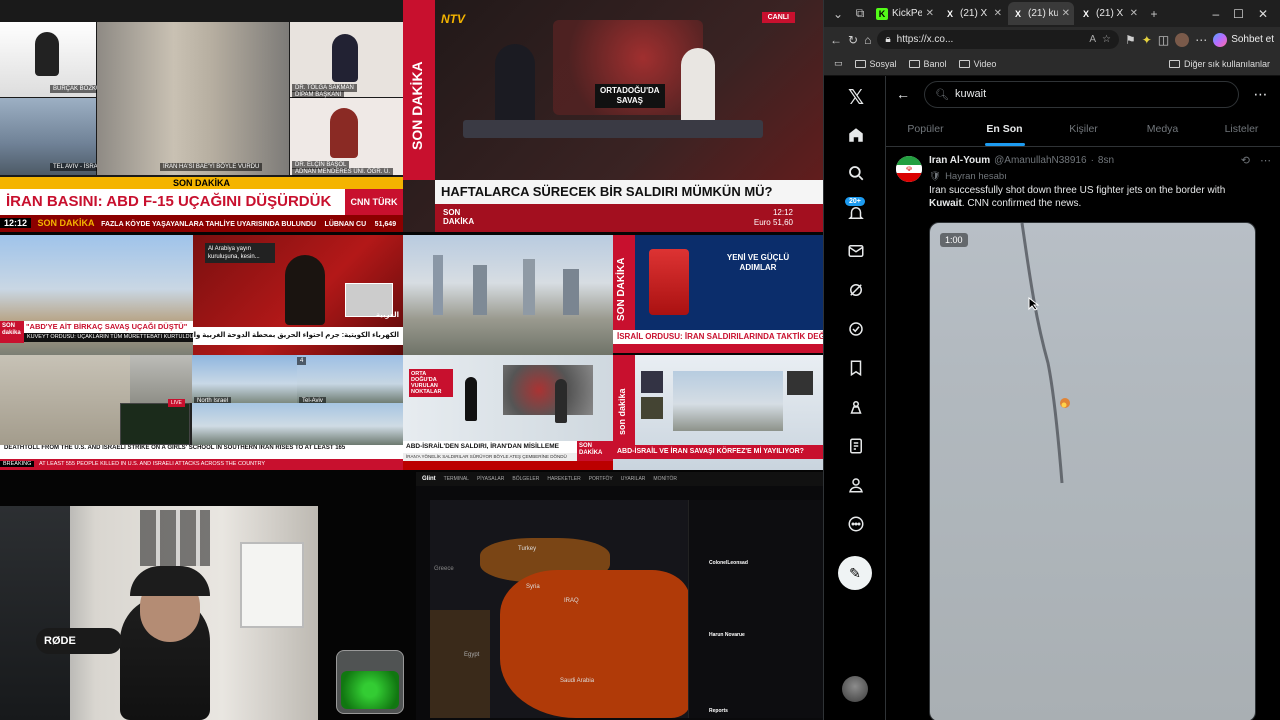 This screenshot has height=720, width=1280. Describe the element at coordinates (665, 479) in the screenshot. I see `terminal-tab: MONİTÖR` at that location.